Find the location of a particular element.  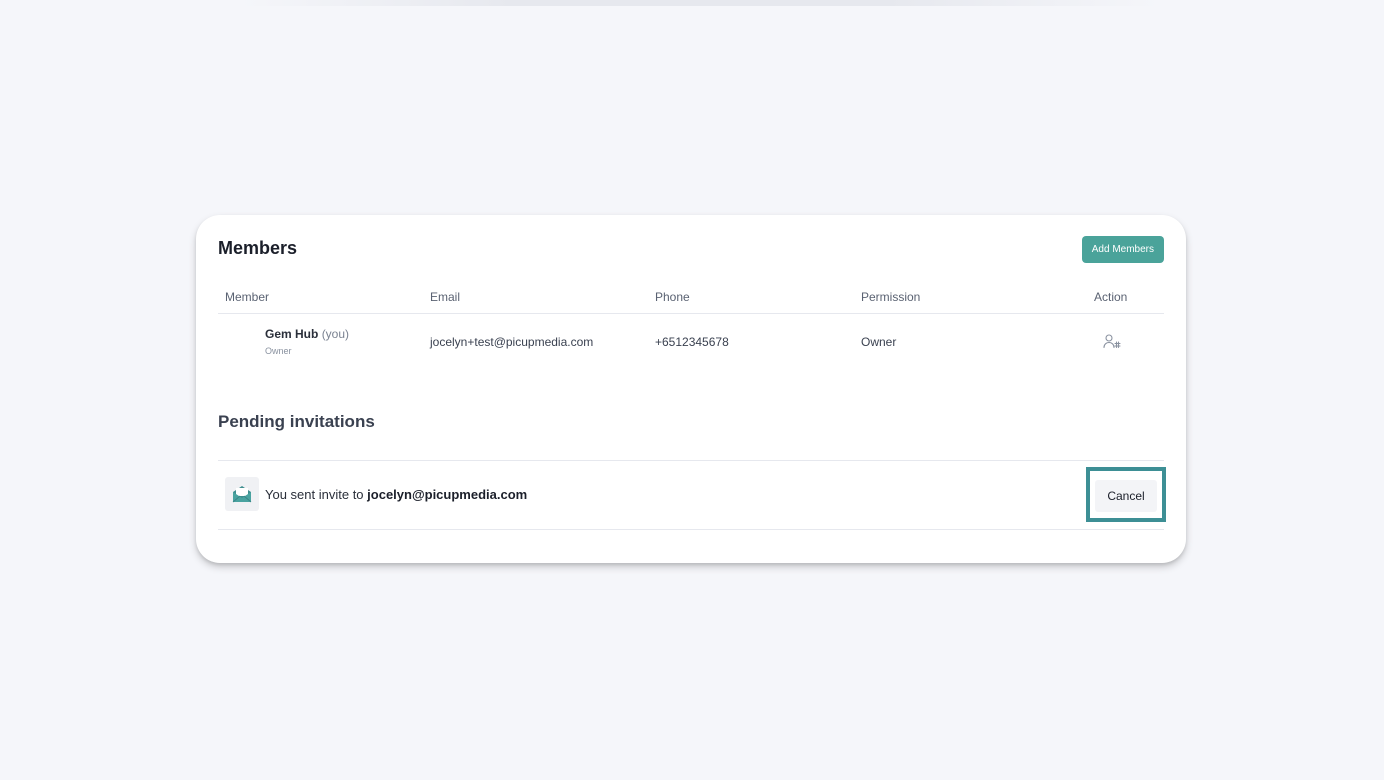

member-phone: +6512345678 is located at coordinates (692, 342).